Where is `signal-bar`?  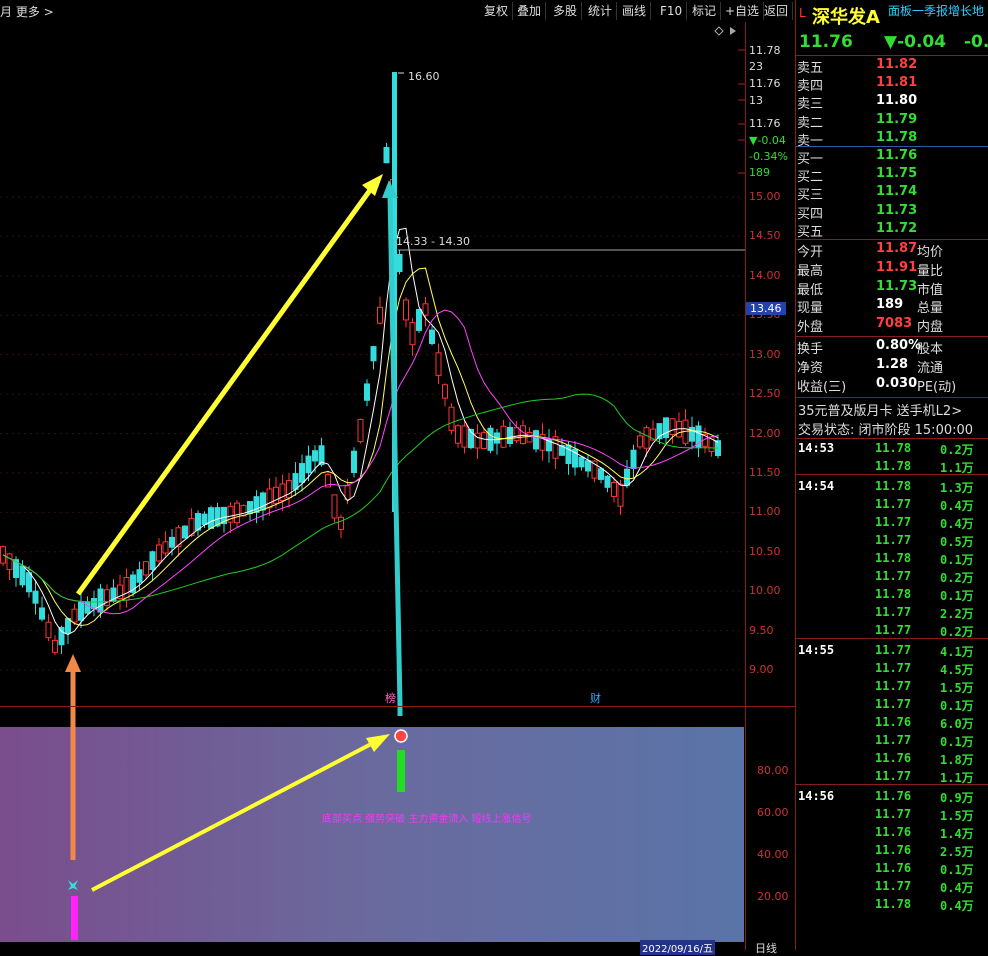 signal-bar is located at coordinates (401, 771).